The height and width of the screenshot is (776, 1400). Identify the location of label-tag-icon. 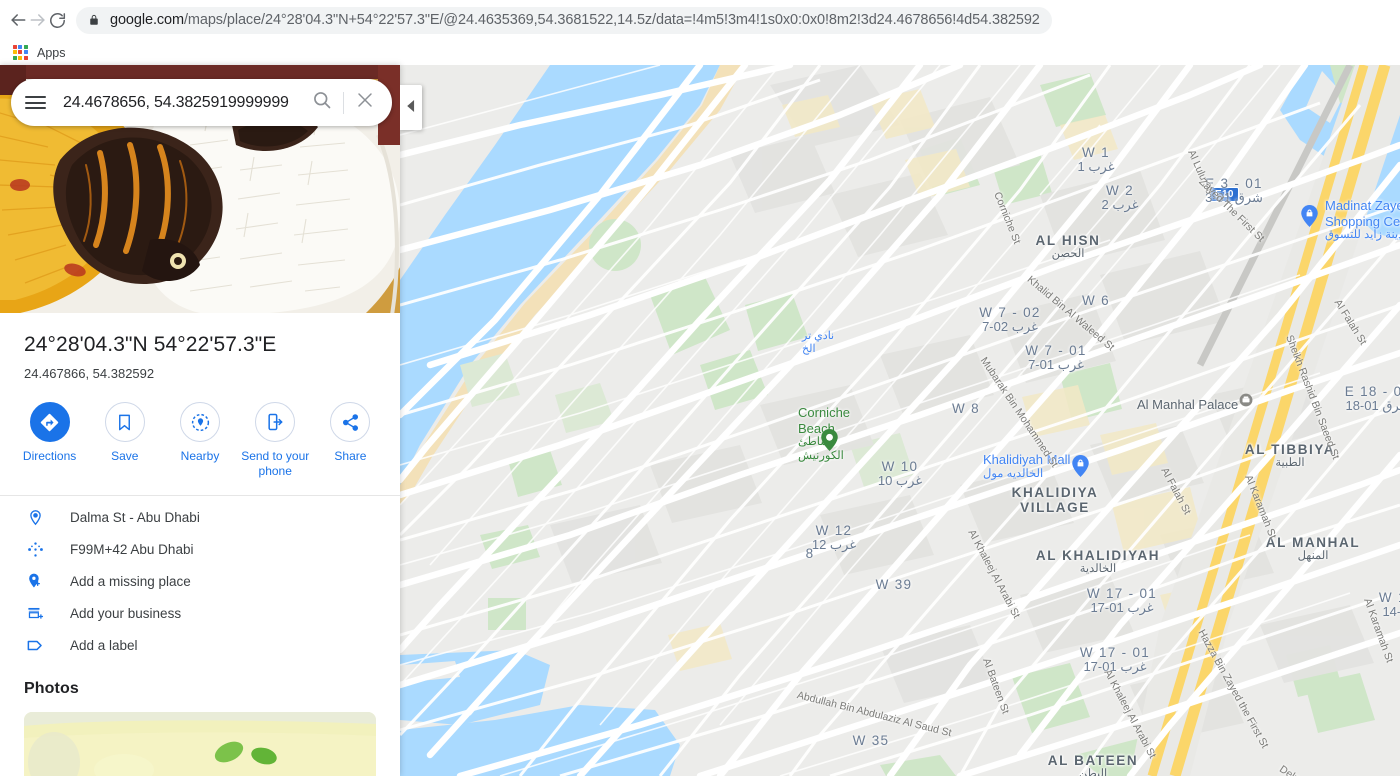
(35, 645).